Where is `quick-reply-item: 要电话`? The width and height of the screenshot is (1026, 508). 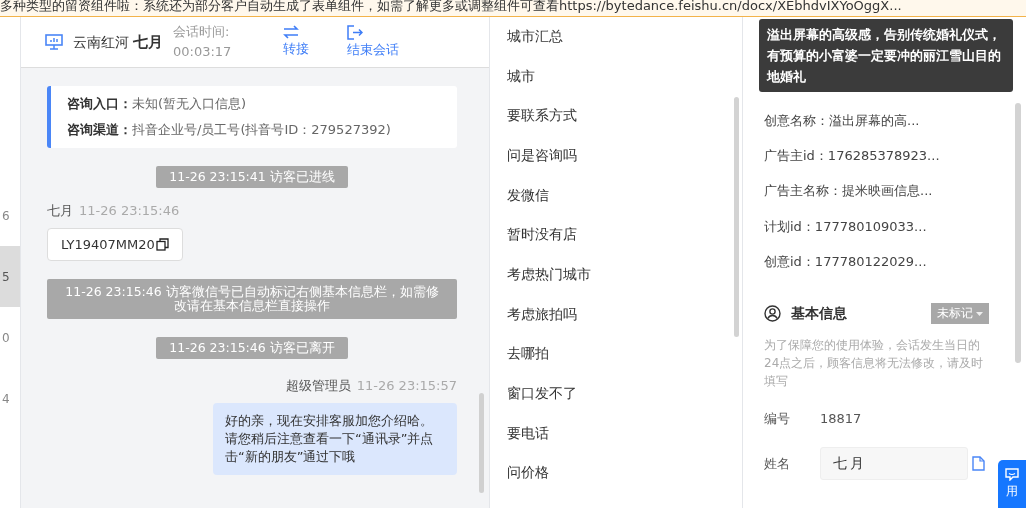
quick-reply-item: 要电话 is located at coordinates (616, 433).